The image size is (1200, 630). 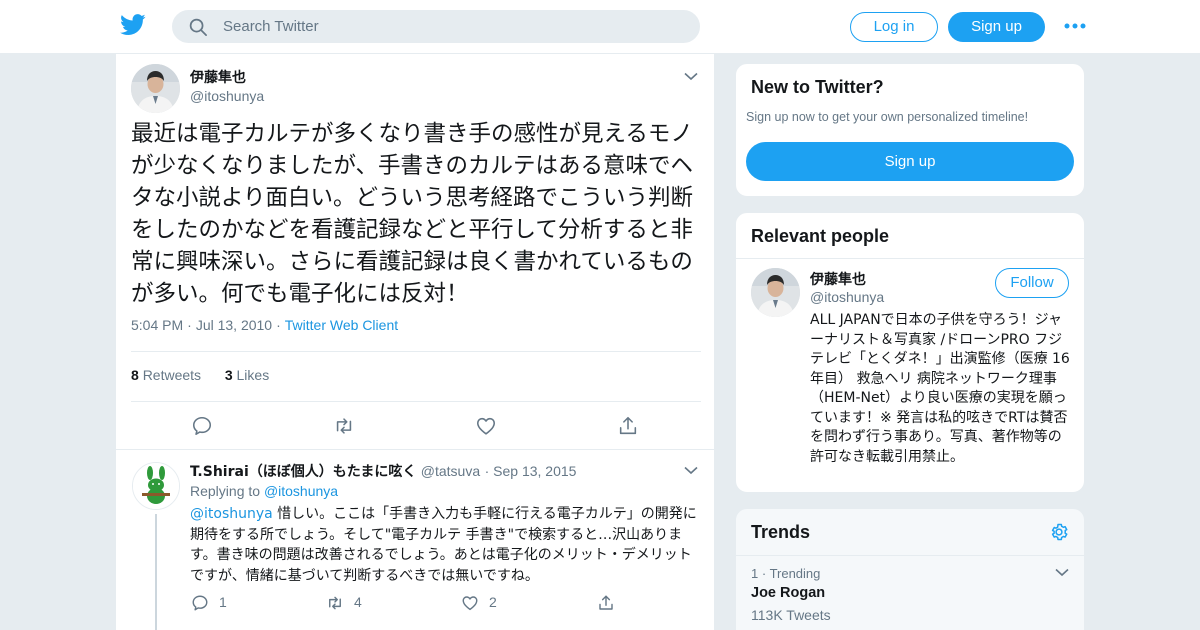 I want to click on trends-title: Trends, so click(x=781, y=532).